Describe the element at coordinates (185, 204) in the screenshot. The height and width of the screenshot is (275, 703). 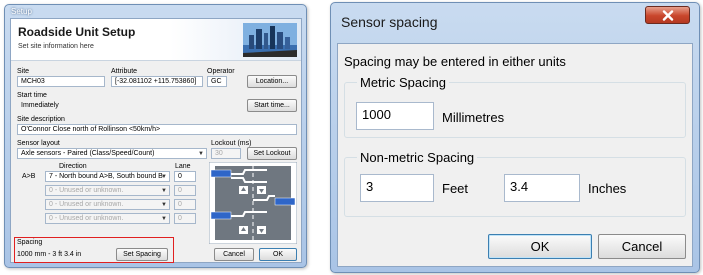
I see `lane-field-3: 0` at that location.